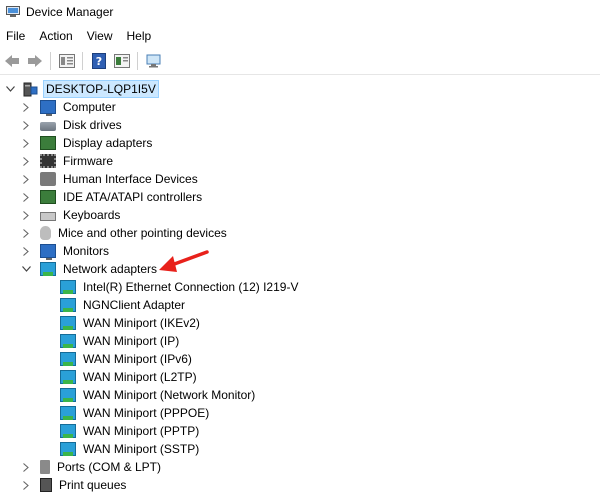 This screenshot has width=600, height=494. What do you see at coordinates (300, 61) in the screenshot?
I see `toolbar: ?` at bounding box center [300, 61].